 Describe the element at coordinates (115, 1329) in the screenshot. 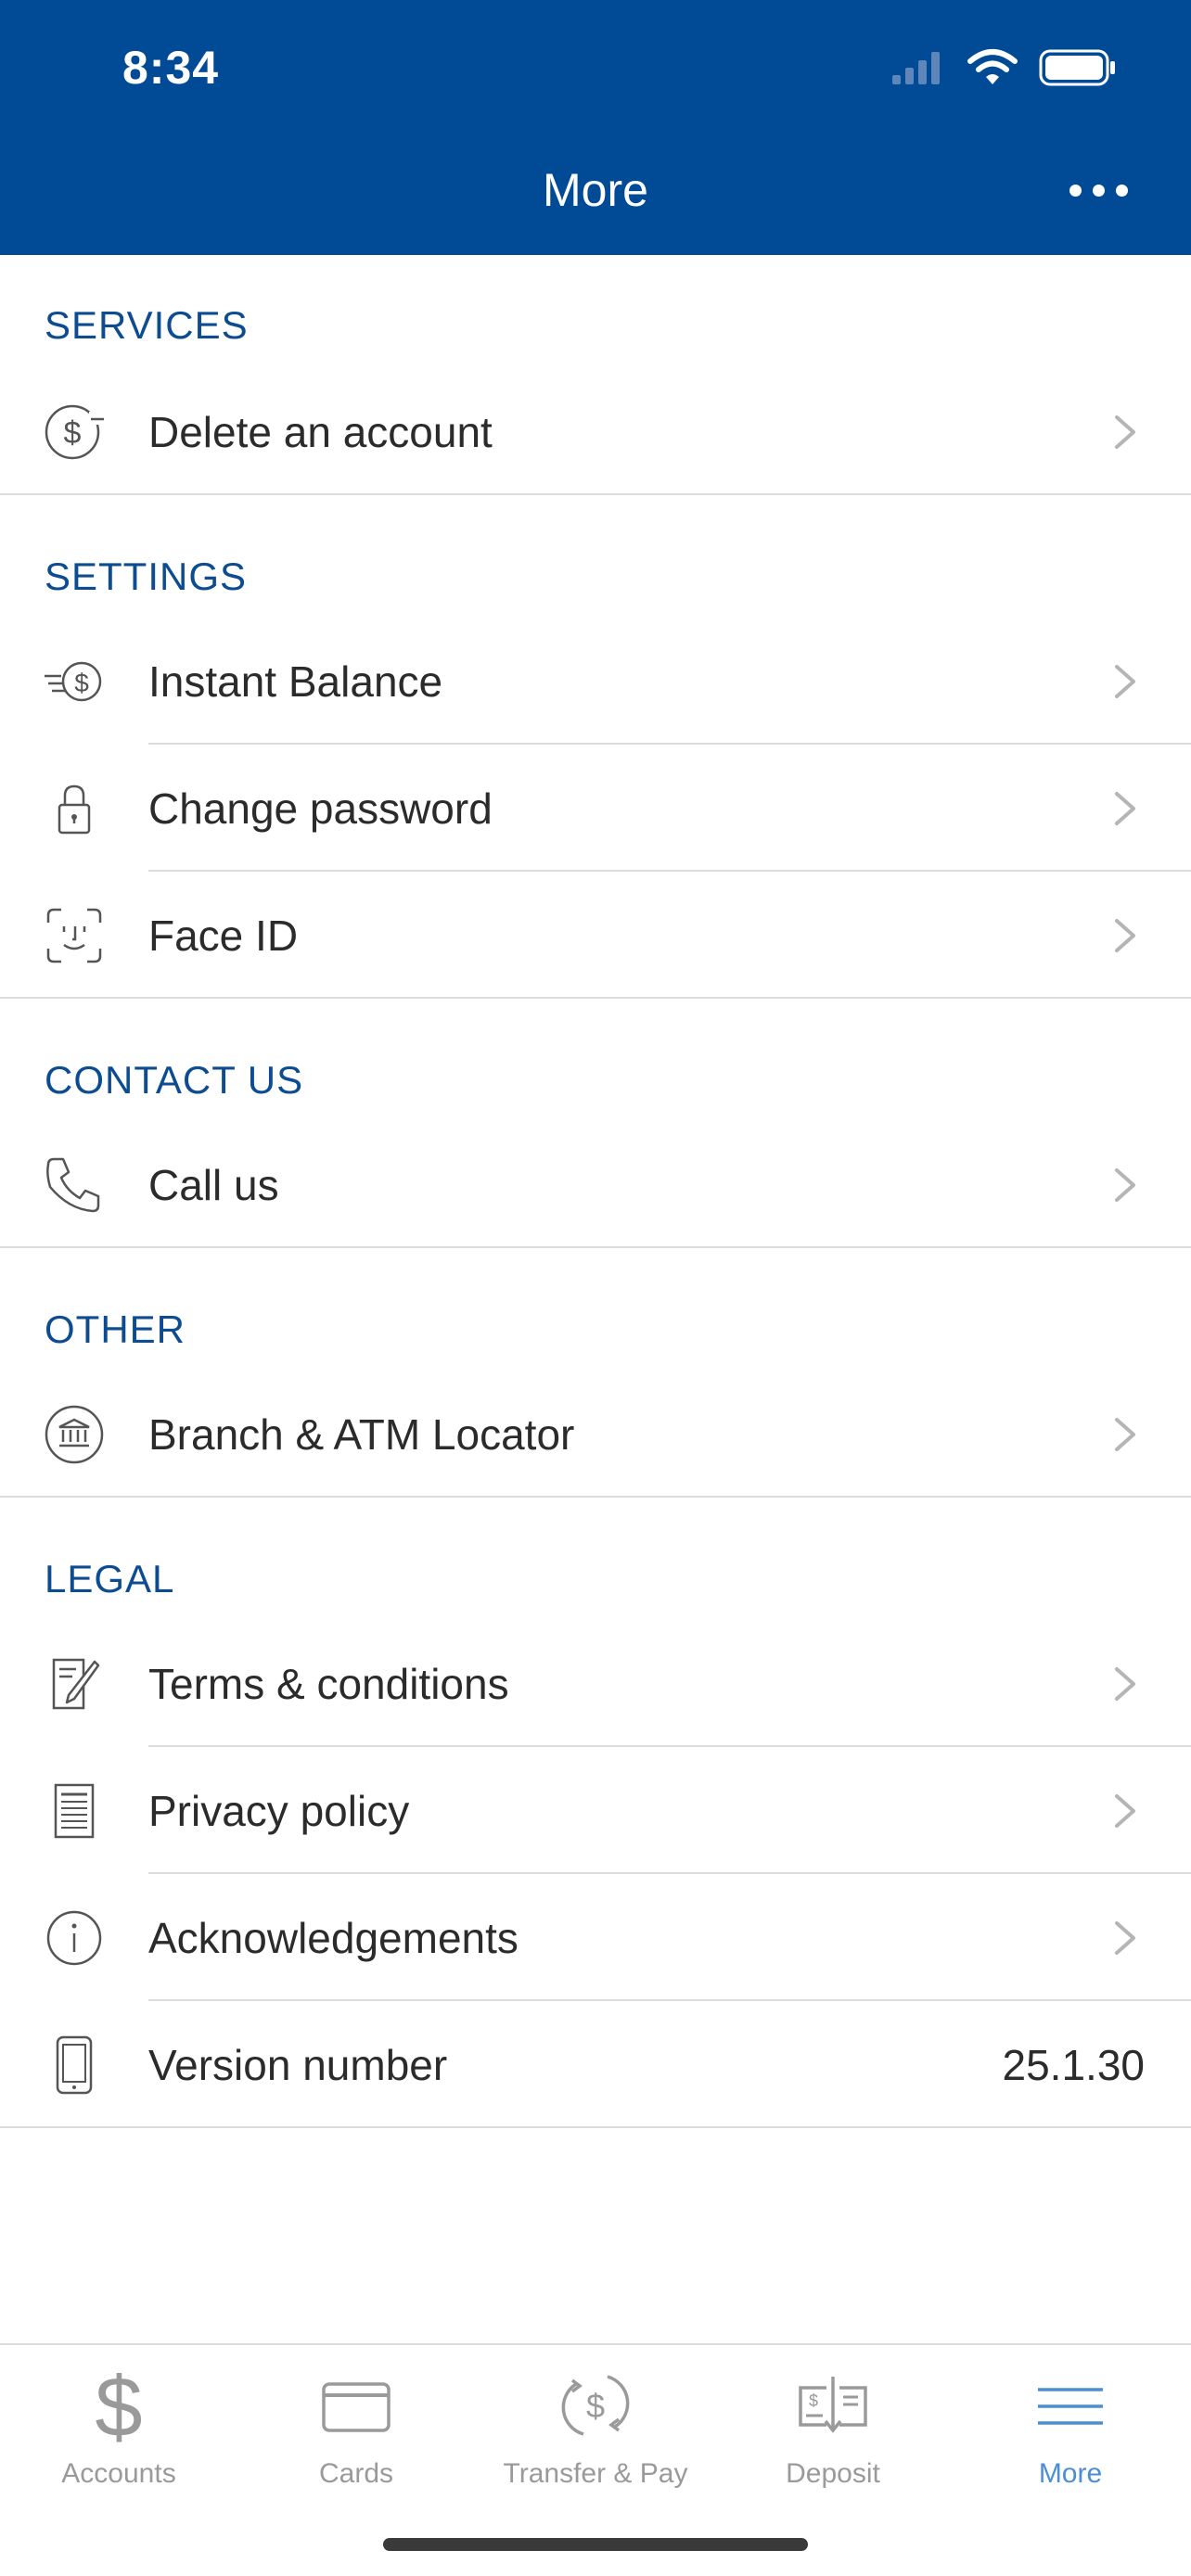

I see `section-title: OTHER` at that location.